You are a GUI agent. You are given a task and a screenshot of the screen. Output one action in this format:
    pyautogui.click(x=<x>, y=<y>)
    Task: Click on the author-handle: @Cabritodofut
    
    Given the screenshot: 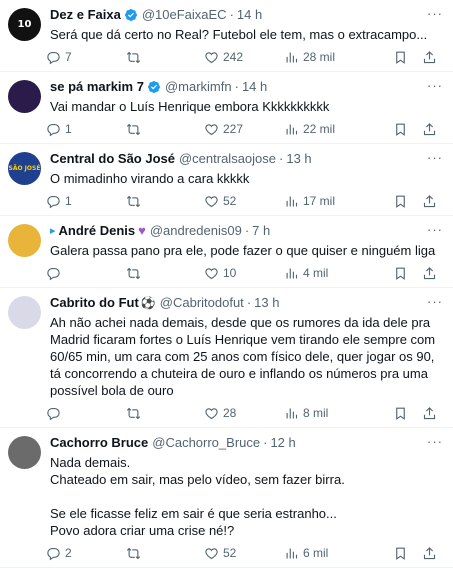 What is the action you would take?
    pyautogui.click(x=202, y=303)
    